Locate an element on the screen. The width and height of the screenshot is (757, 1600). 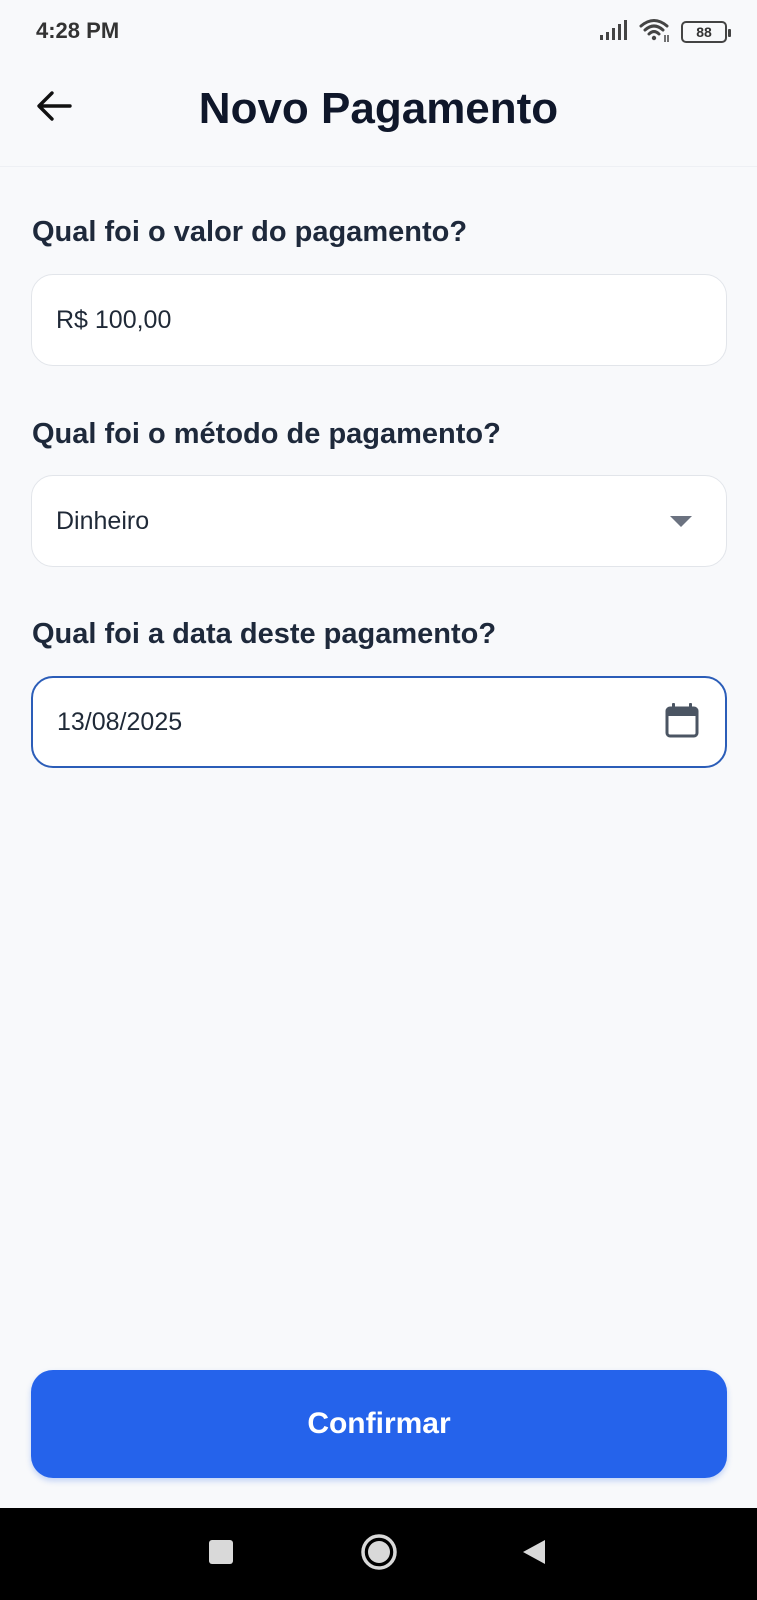
recent-apps-icon is located at coordinates (221, 1554).